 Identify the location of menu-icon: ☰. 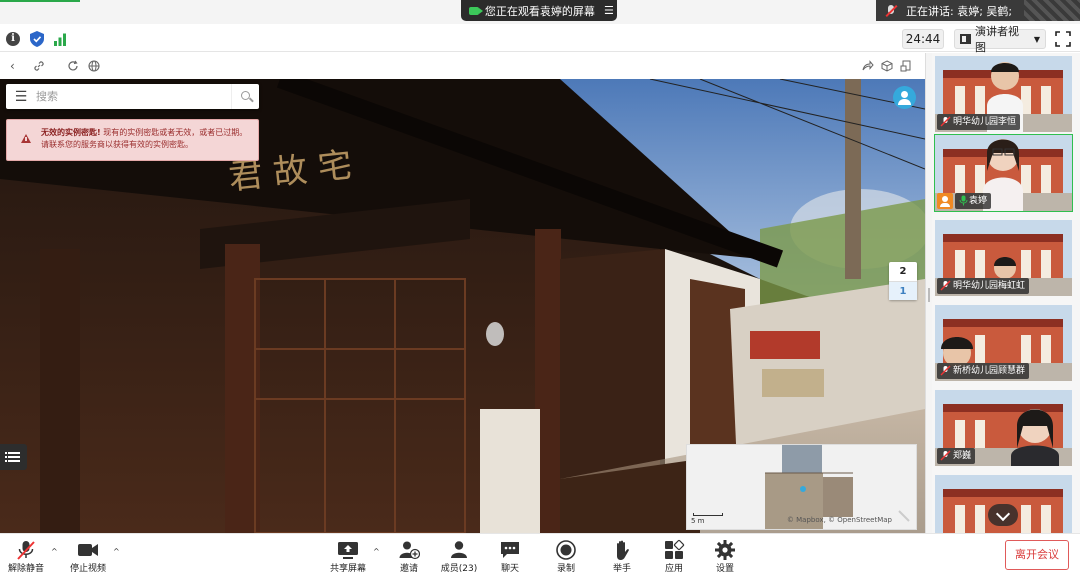
(21, 97).